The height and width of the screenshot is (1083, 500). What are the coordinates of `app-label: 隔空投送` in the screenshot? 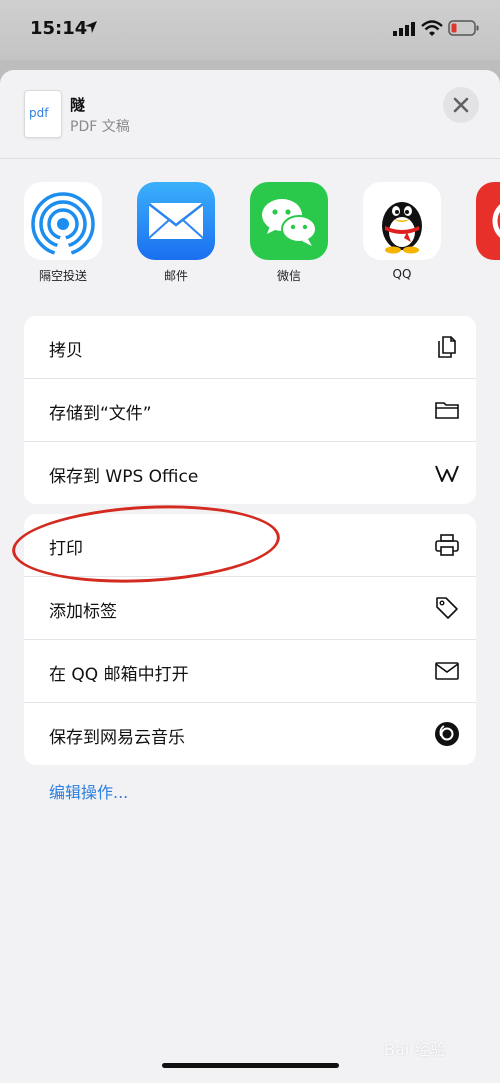 It's located at (62, 276).